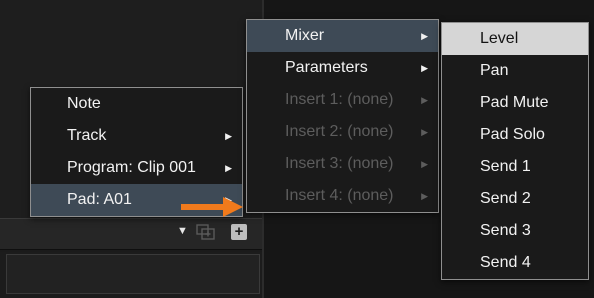 This screenshot has width=594, height=298. I want to click on menu-item-label: Pad: A01, so click(99, 199).